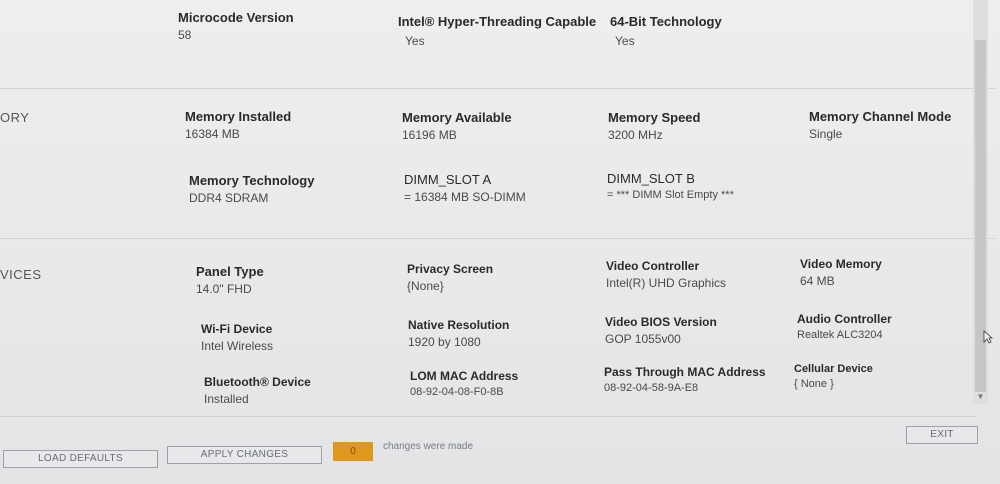 The height and width of the screenshot is (484, 1000). I want to click on field-label: Memory Installed, so click(238, 116).